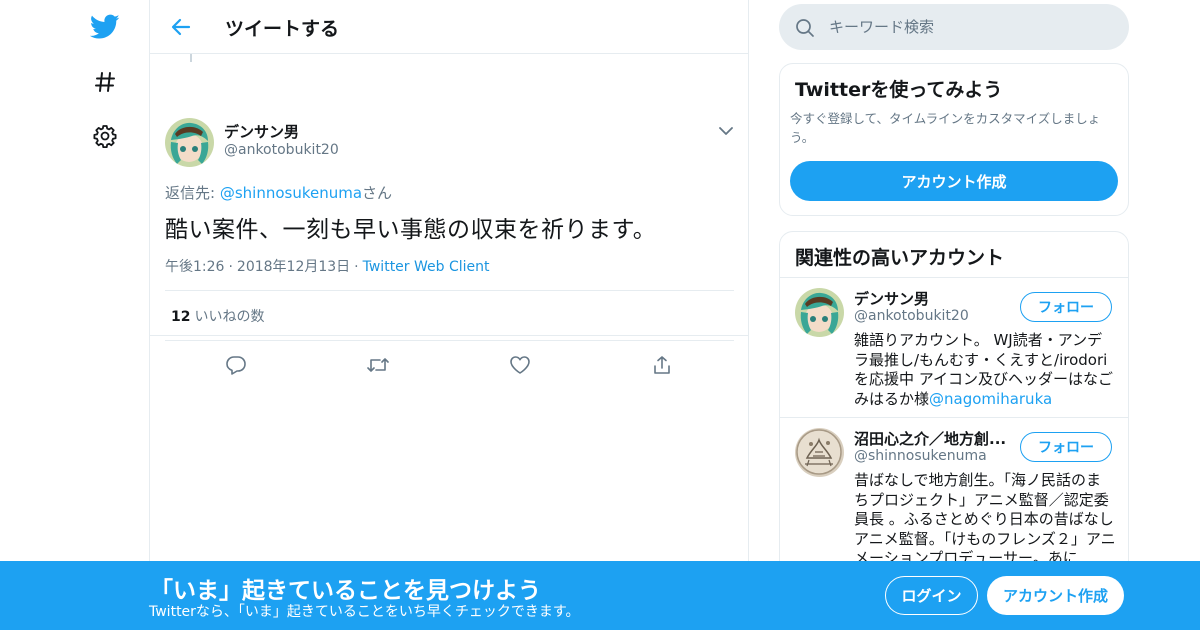 This screenshot has height=630, width=1200. I want to click on banner-headline: 「いま」起きていることを見つけよう, so click(345, 591).